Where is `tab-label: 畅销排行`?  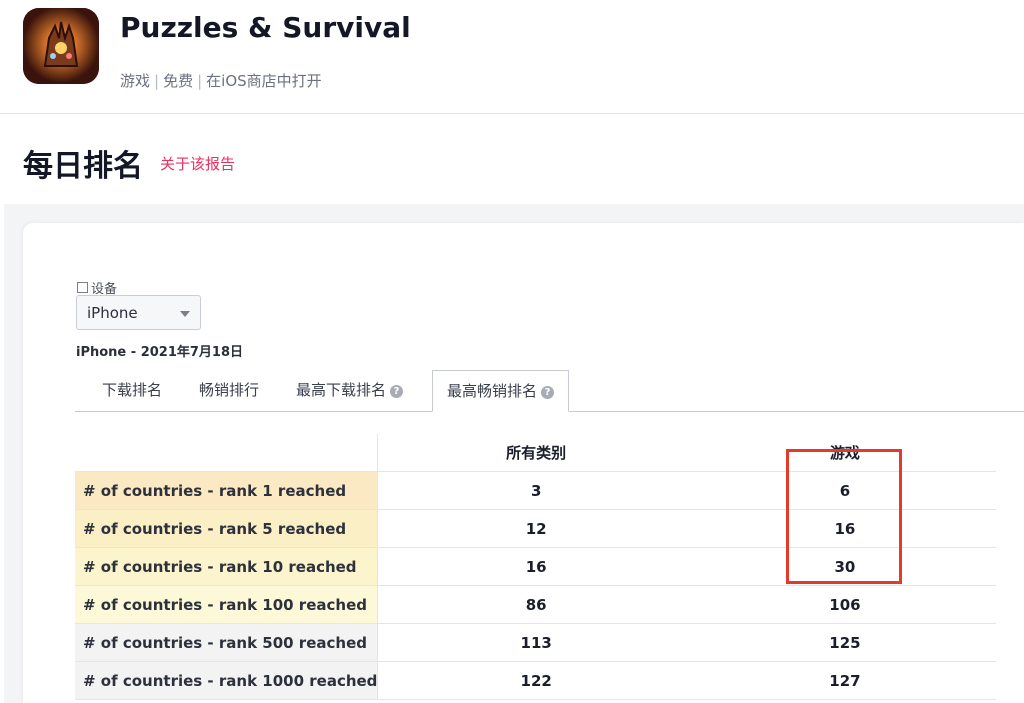
tab-label: 畅销排行 is located at coordinates (229, 390).